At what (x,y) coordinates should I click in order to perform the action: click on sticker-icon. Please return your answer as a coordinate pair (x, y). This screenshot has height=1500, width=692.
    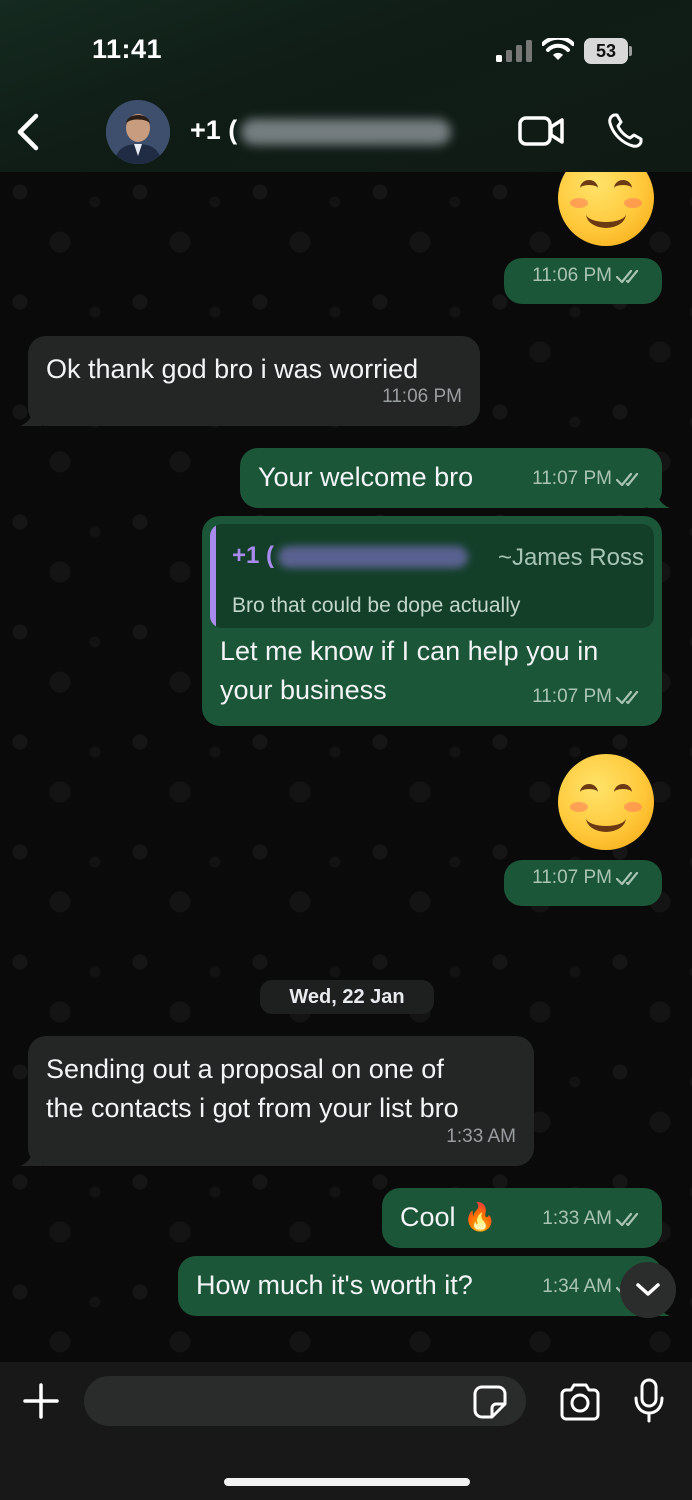
    Looking at the image, I should click on (490, 1402).